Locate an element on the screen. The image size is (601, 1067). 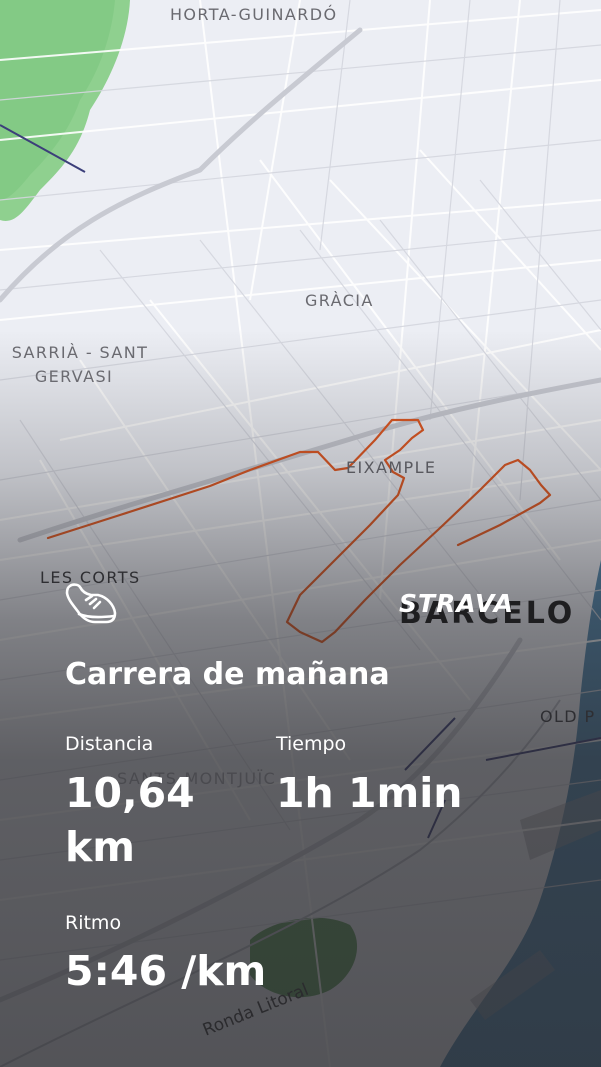
pace-label: Ritmo is located at coordinates (93, 923).